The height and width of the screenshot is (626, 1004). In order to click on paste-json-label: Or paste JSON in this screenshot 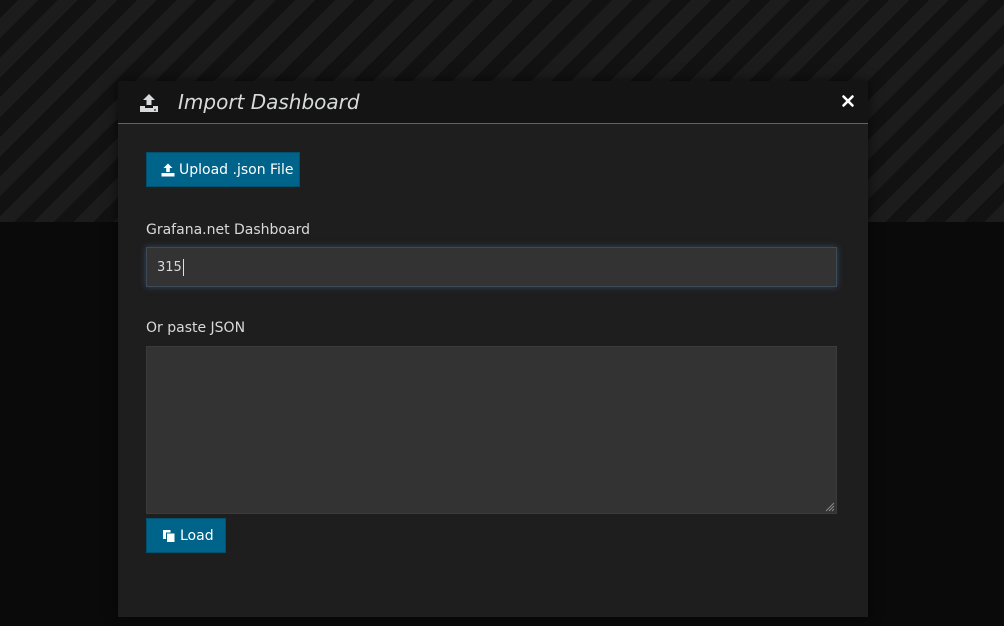, I will do `click(196, 328)`.